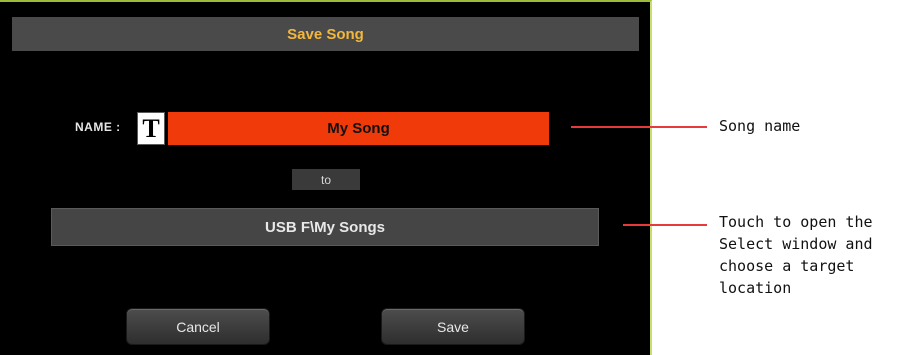 The image size is (901, 355). I want to click on target-callout-line-4: location, so click(755, 288).